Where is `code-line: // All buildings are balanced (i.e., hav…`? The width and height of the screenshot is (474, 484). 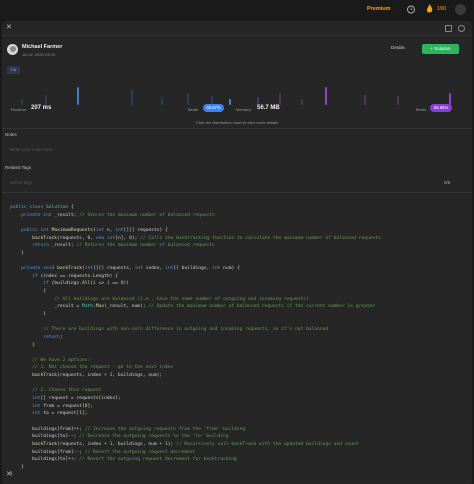 code-line: // All buildings are balanced (i.e., hav… is located at coordinates (181, 299).